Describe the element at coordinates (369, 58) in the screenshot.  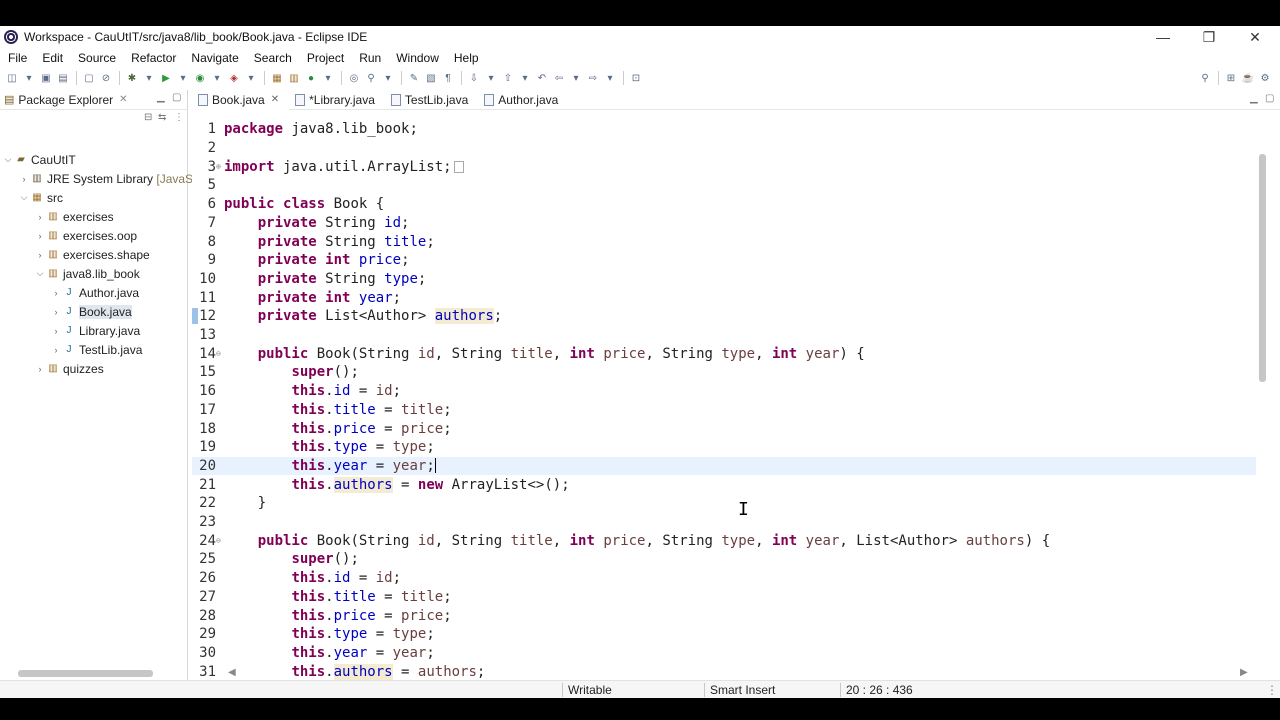
I see `menu-run: Run` at that location.